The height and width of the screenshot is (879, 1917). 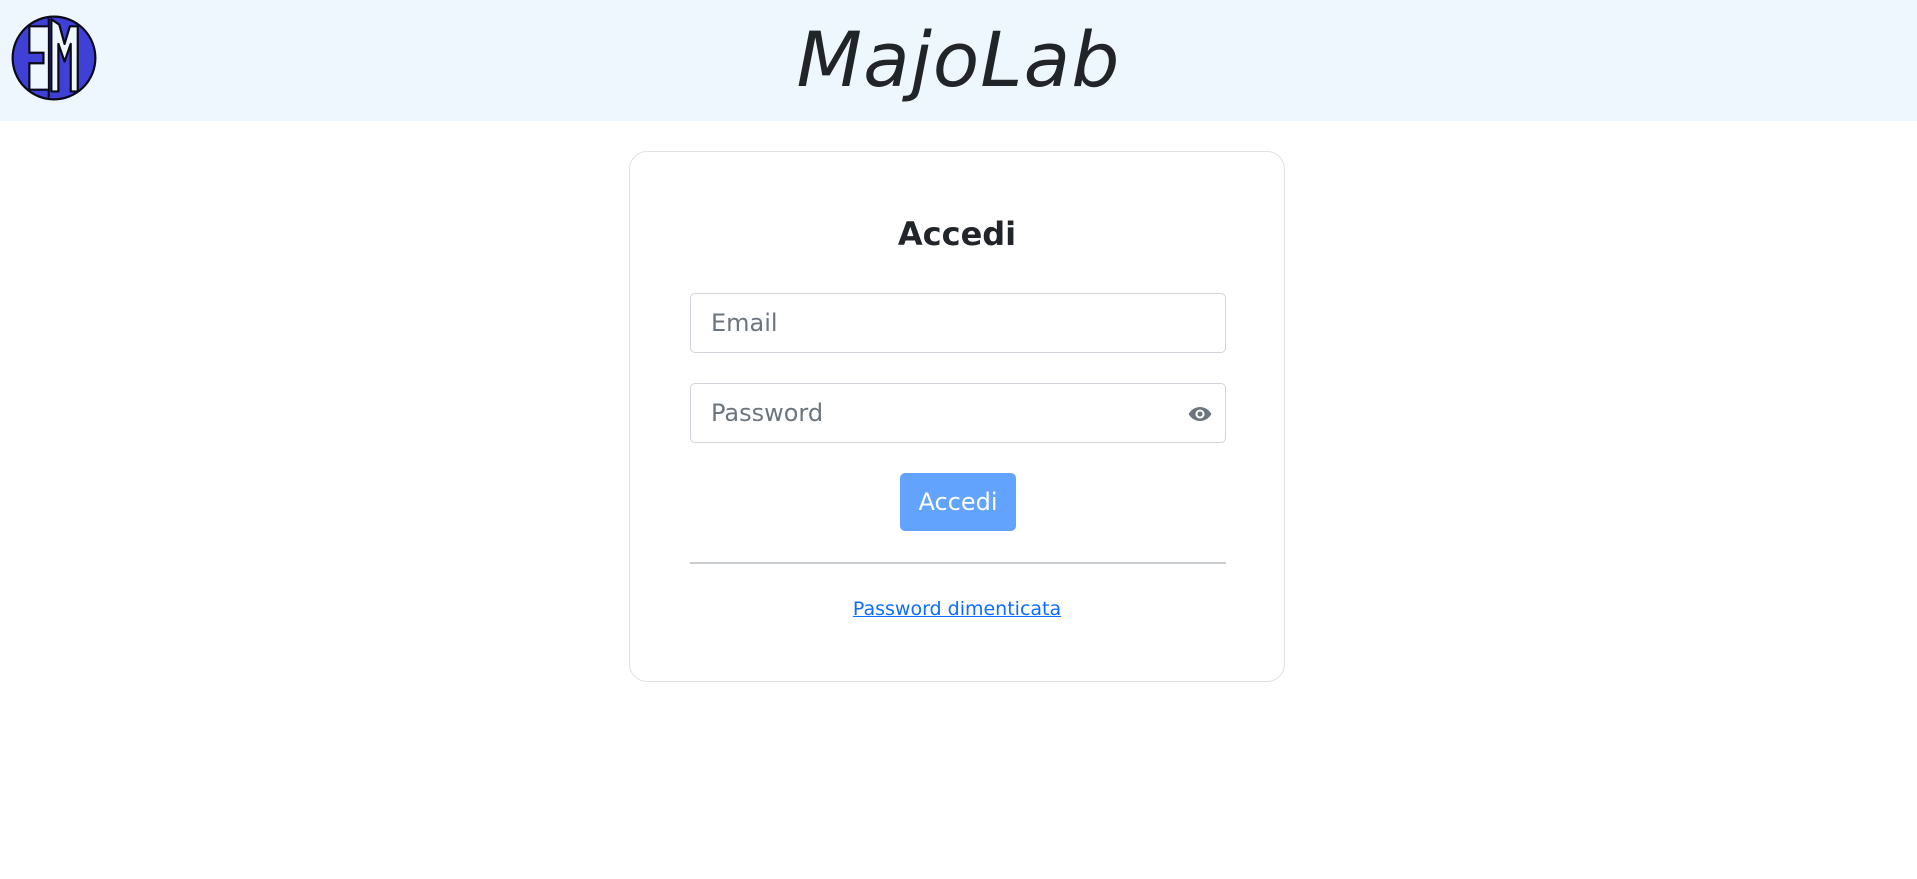 I want to click on top-header: MajoLab, so click(x=958, y=60).